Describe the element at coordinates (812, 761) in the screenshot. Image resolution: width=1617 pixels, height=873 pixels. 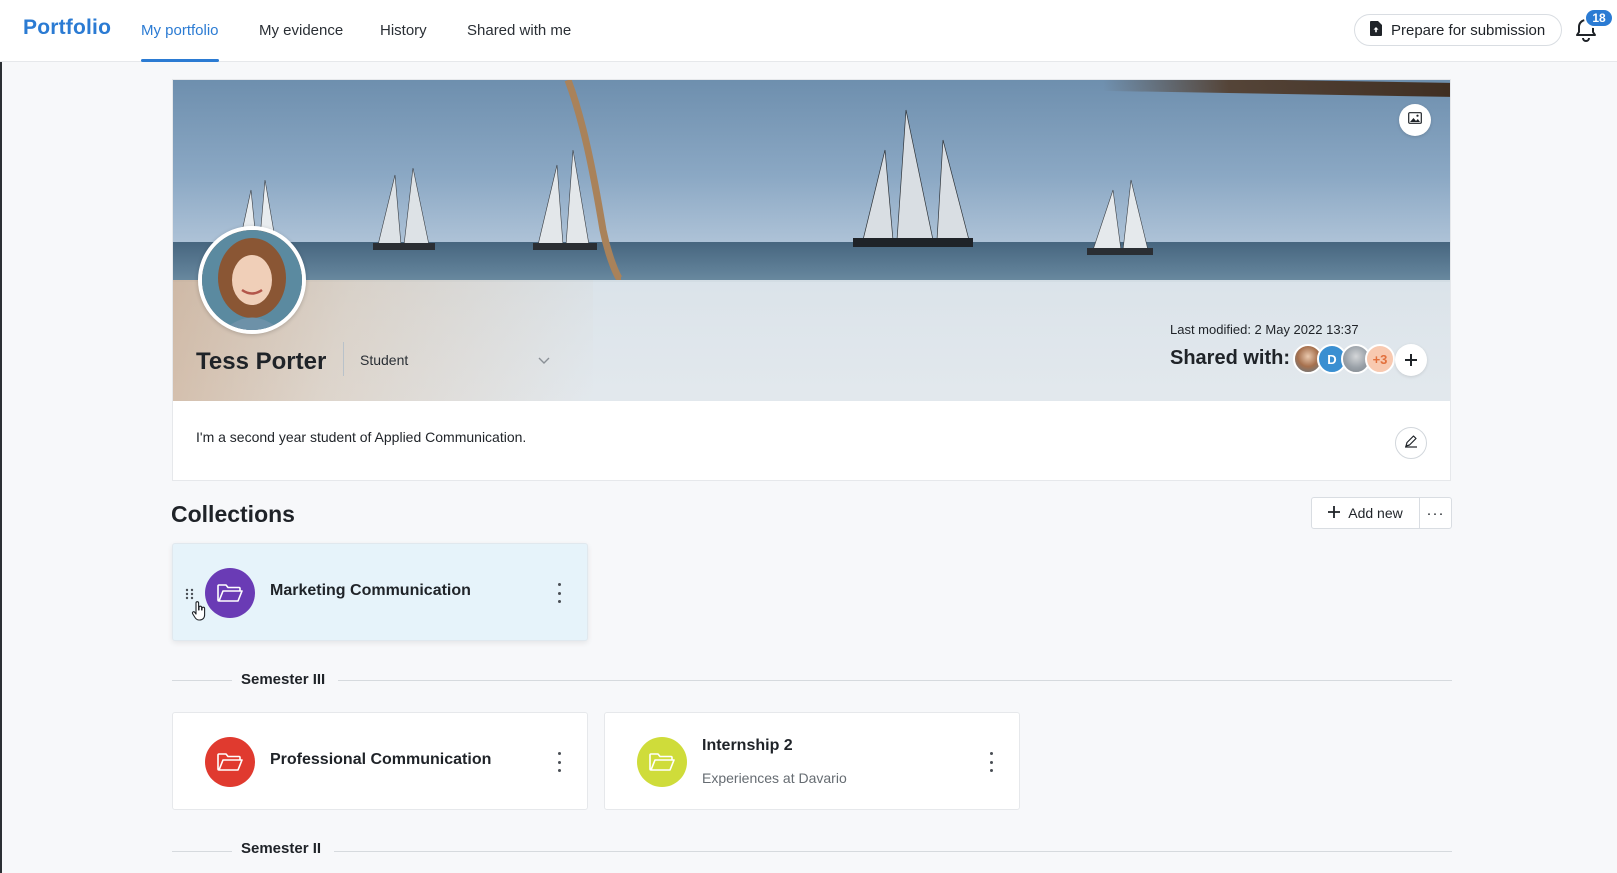
I see `collection-card: Internship 2 Experiences at Davario` at that location.